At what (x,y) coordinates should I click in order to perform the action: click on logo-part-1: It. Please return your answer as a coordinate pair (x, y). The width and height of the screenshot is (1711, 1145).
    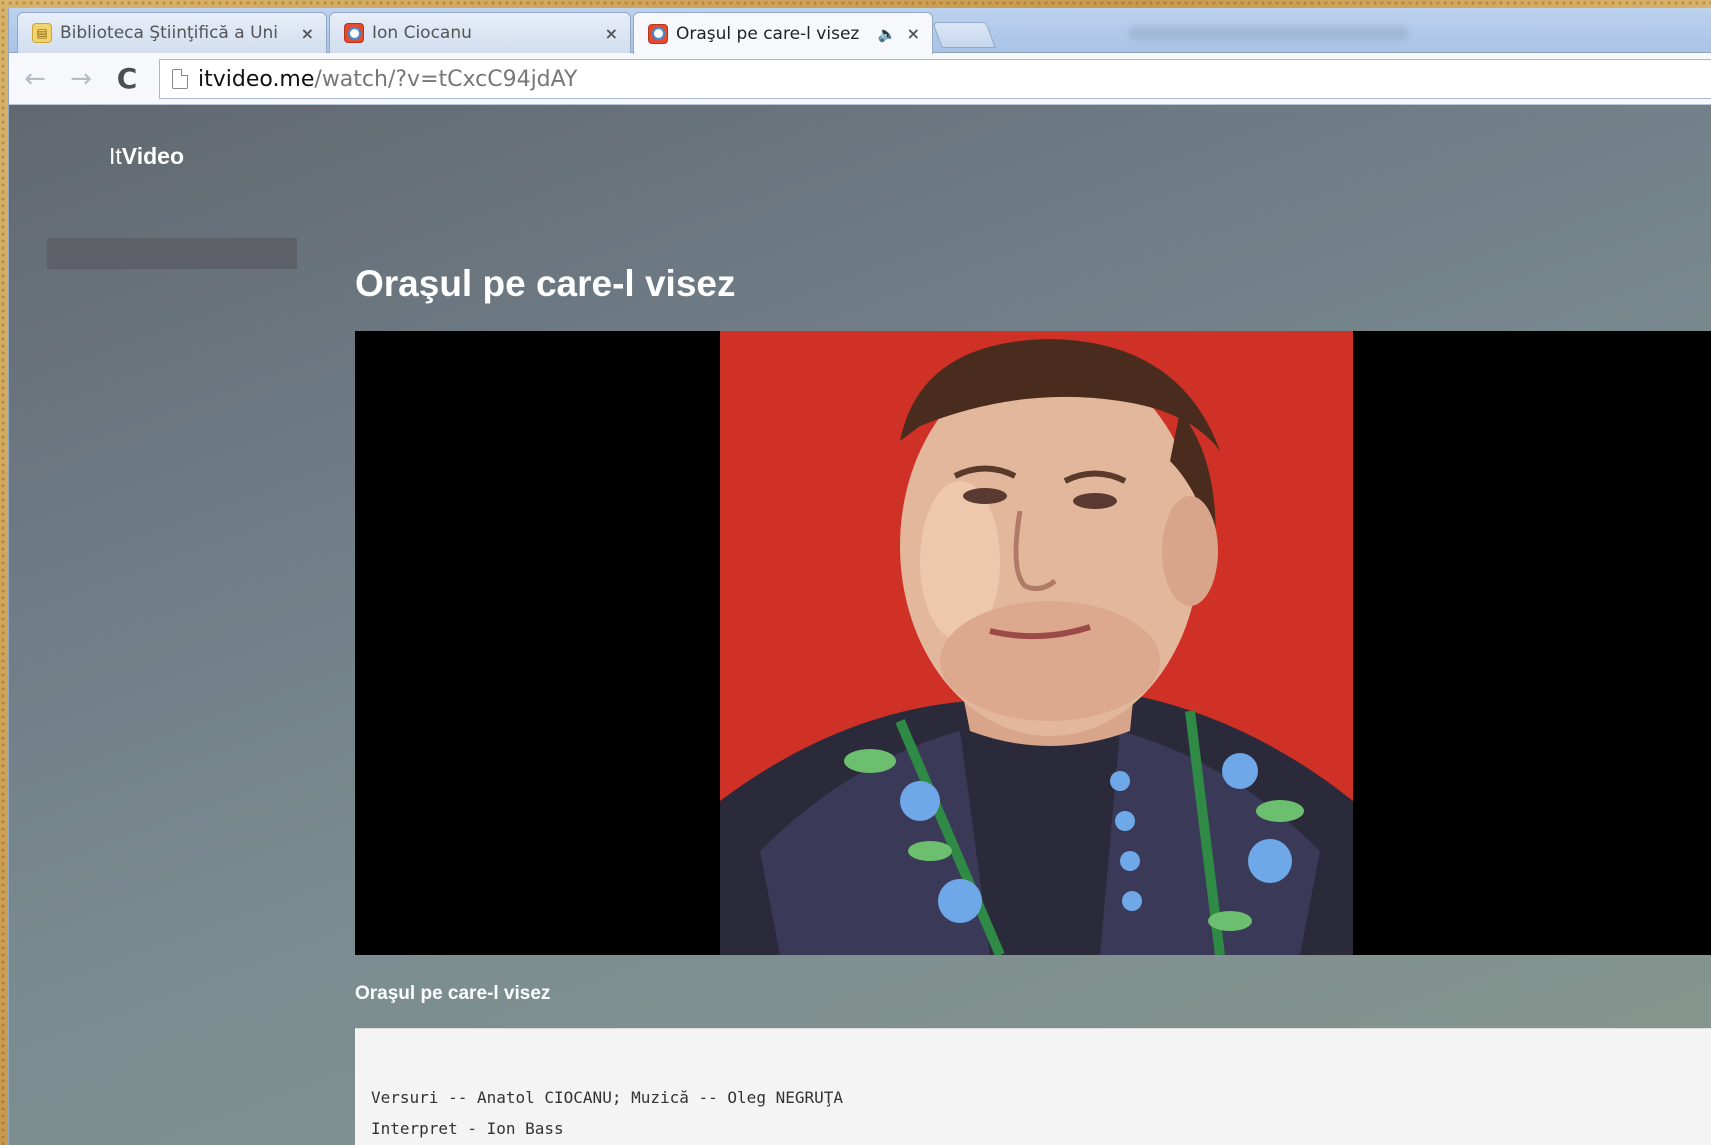
    Looking at the image, I should click on (115, 156).